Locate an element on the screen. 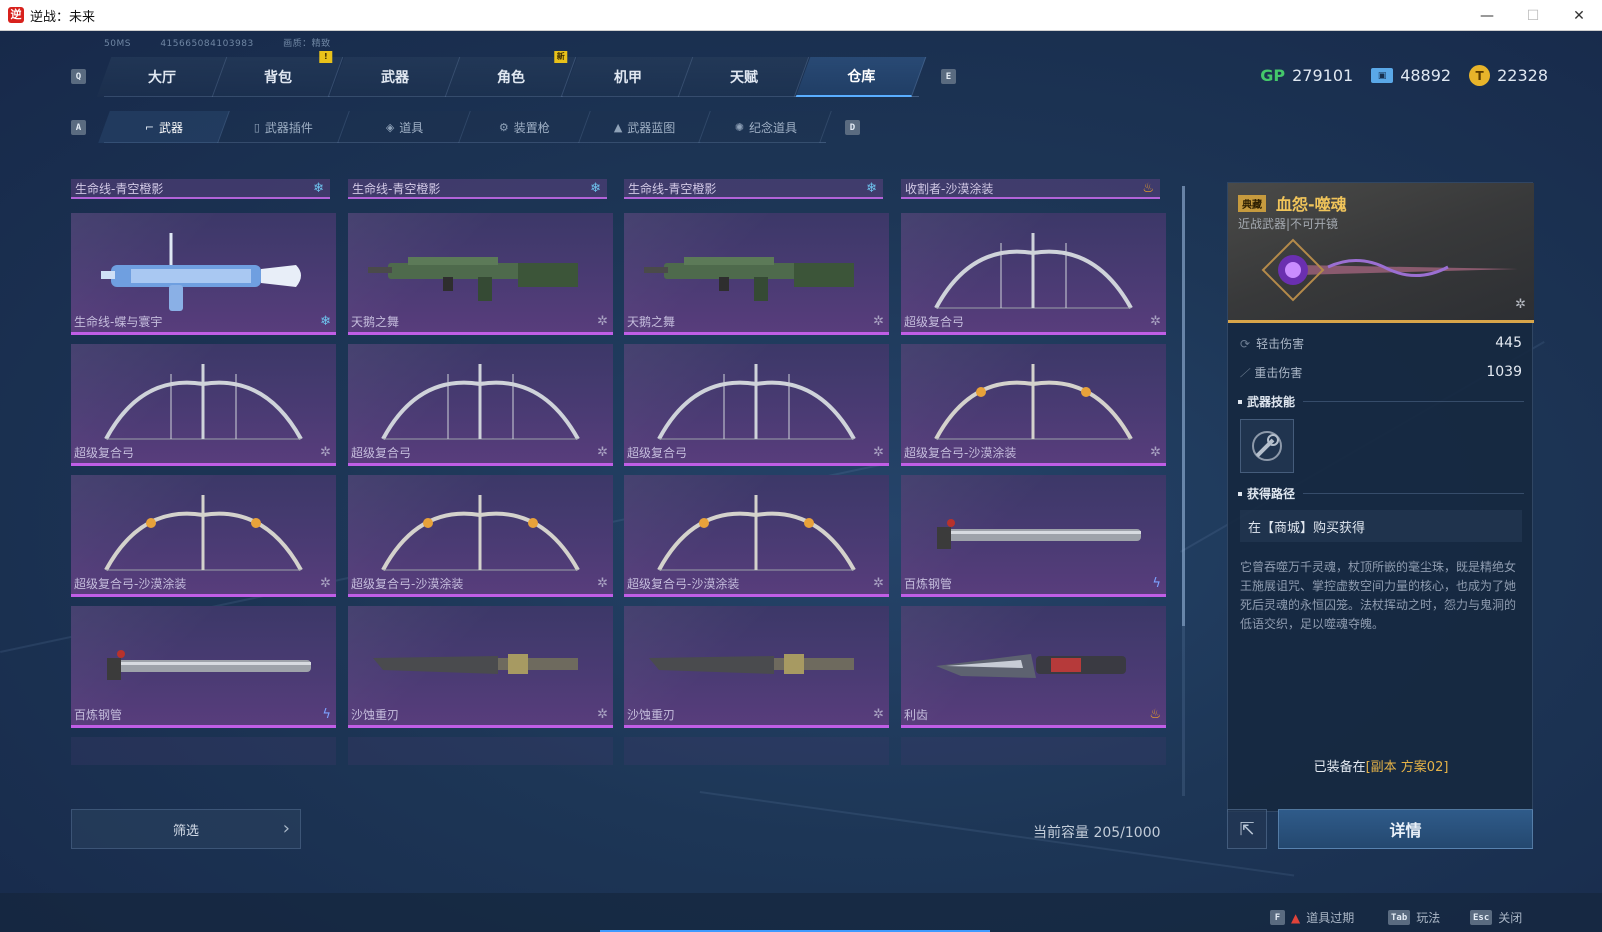 This screenshot has height=932, width=1602. share-button: ⇱ is located at coordinates (1247, 829).